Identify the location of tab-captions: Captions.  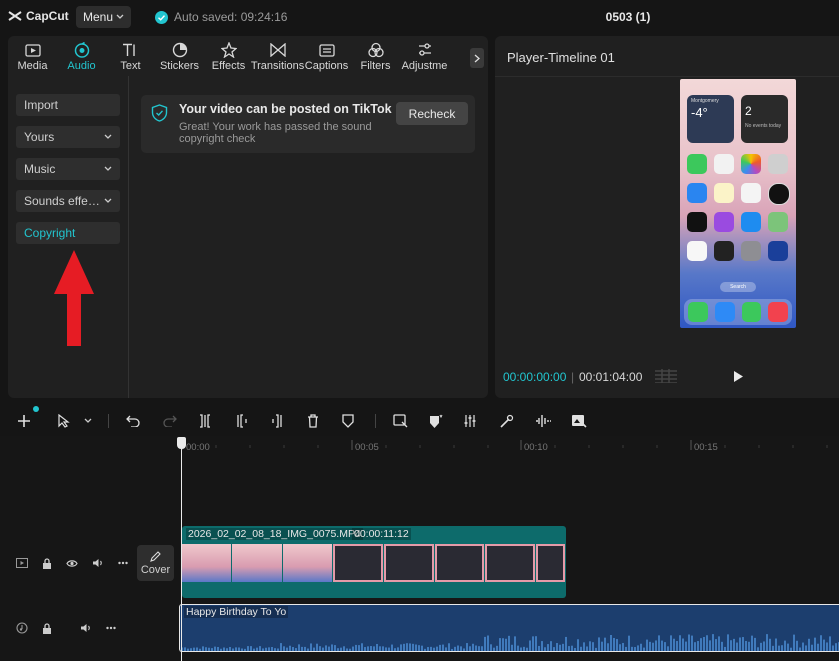
(326, 56).